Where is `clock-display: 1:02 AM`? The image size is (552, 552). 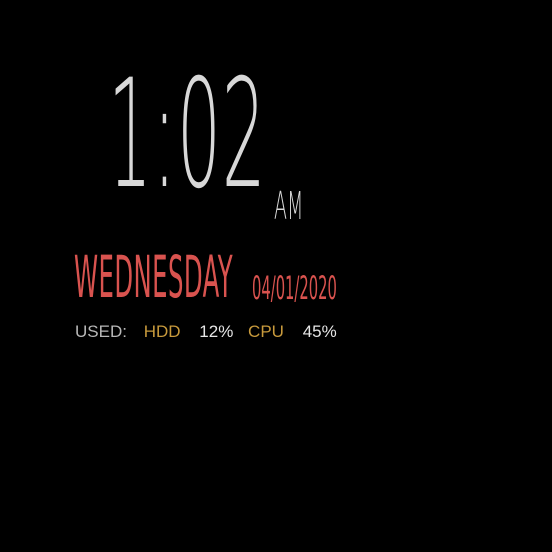 clock-display: 1:02 AM is located at coordinates (208, 135).